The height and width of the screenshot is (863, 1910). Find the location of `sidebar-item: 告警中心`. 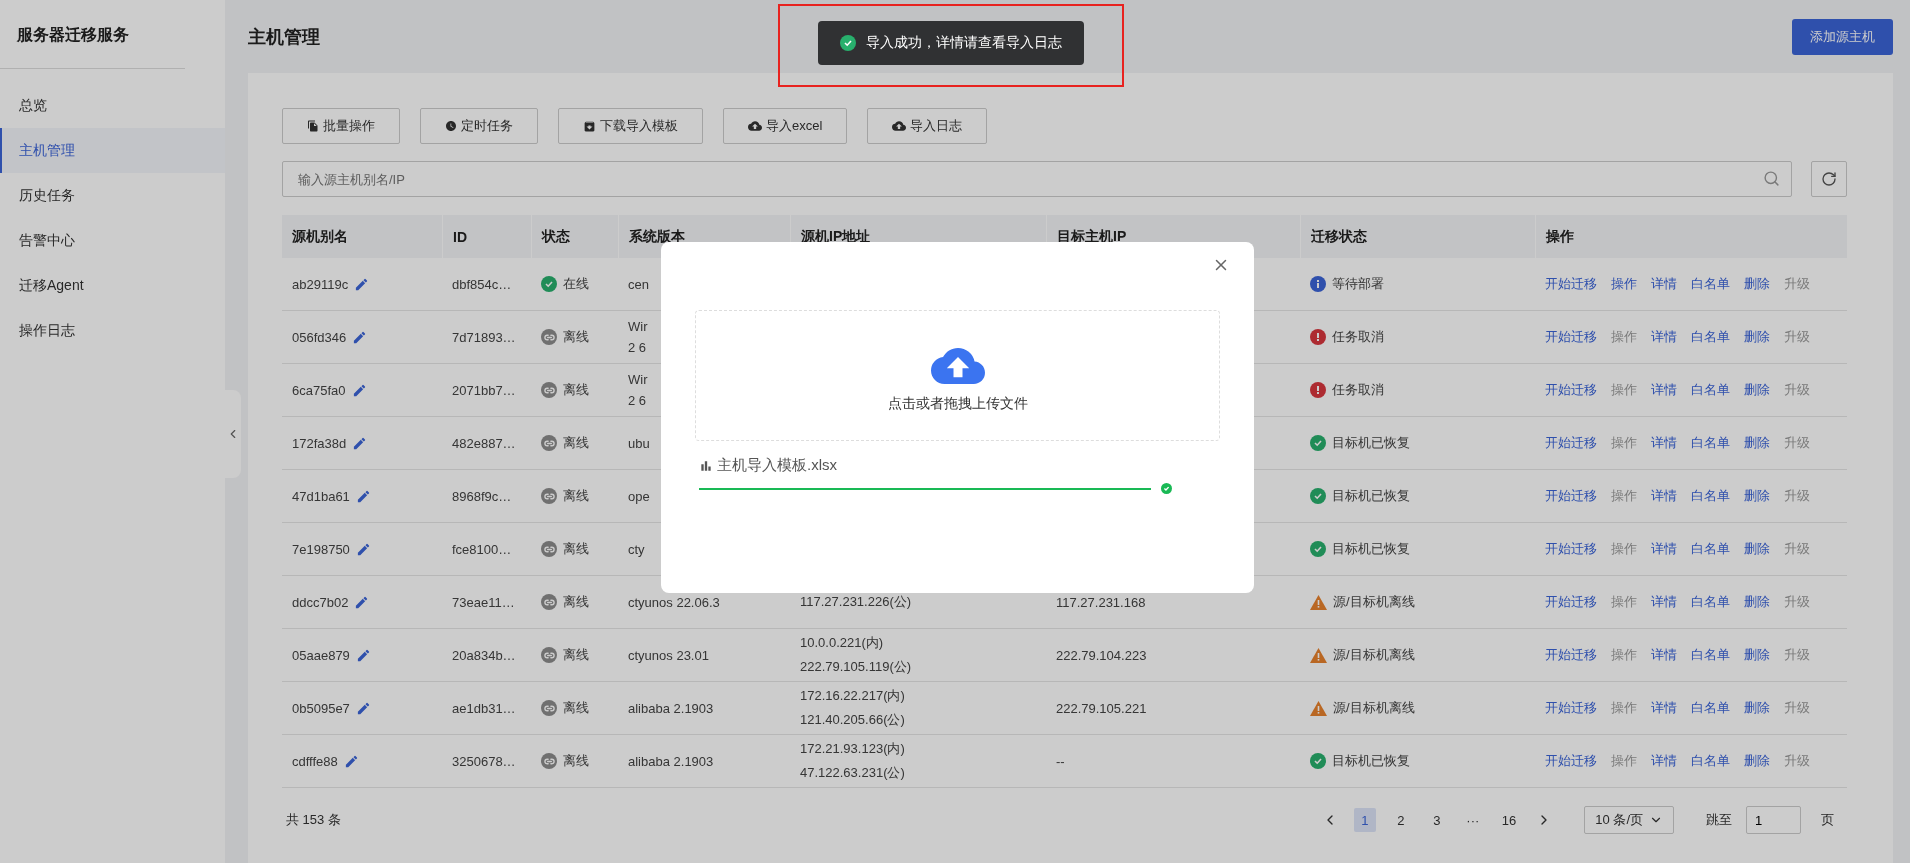

sidebar-item: 告警中心 is located at coordinates (112, 240).